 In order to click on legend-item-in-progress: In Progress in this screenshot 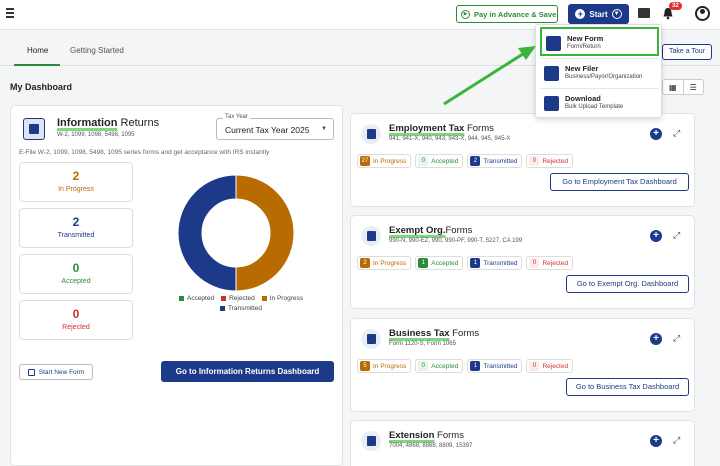, I will do `click(282, 298)`.